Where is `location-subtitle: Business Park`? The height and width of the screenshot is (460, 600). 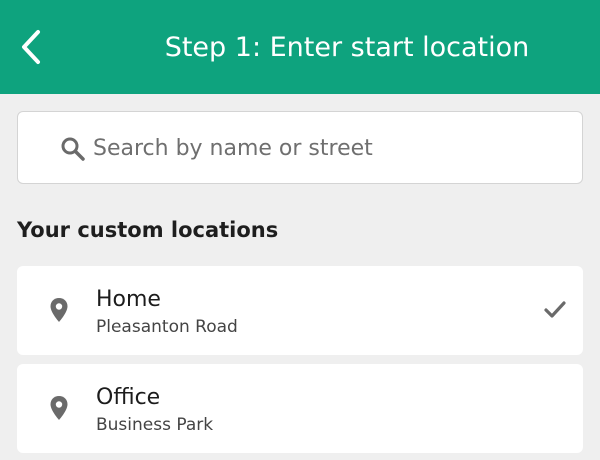 location-subtitle: Business Park is located at coordinates (155, 425).